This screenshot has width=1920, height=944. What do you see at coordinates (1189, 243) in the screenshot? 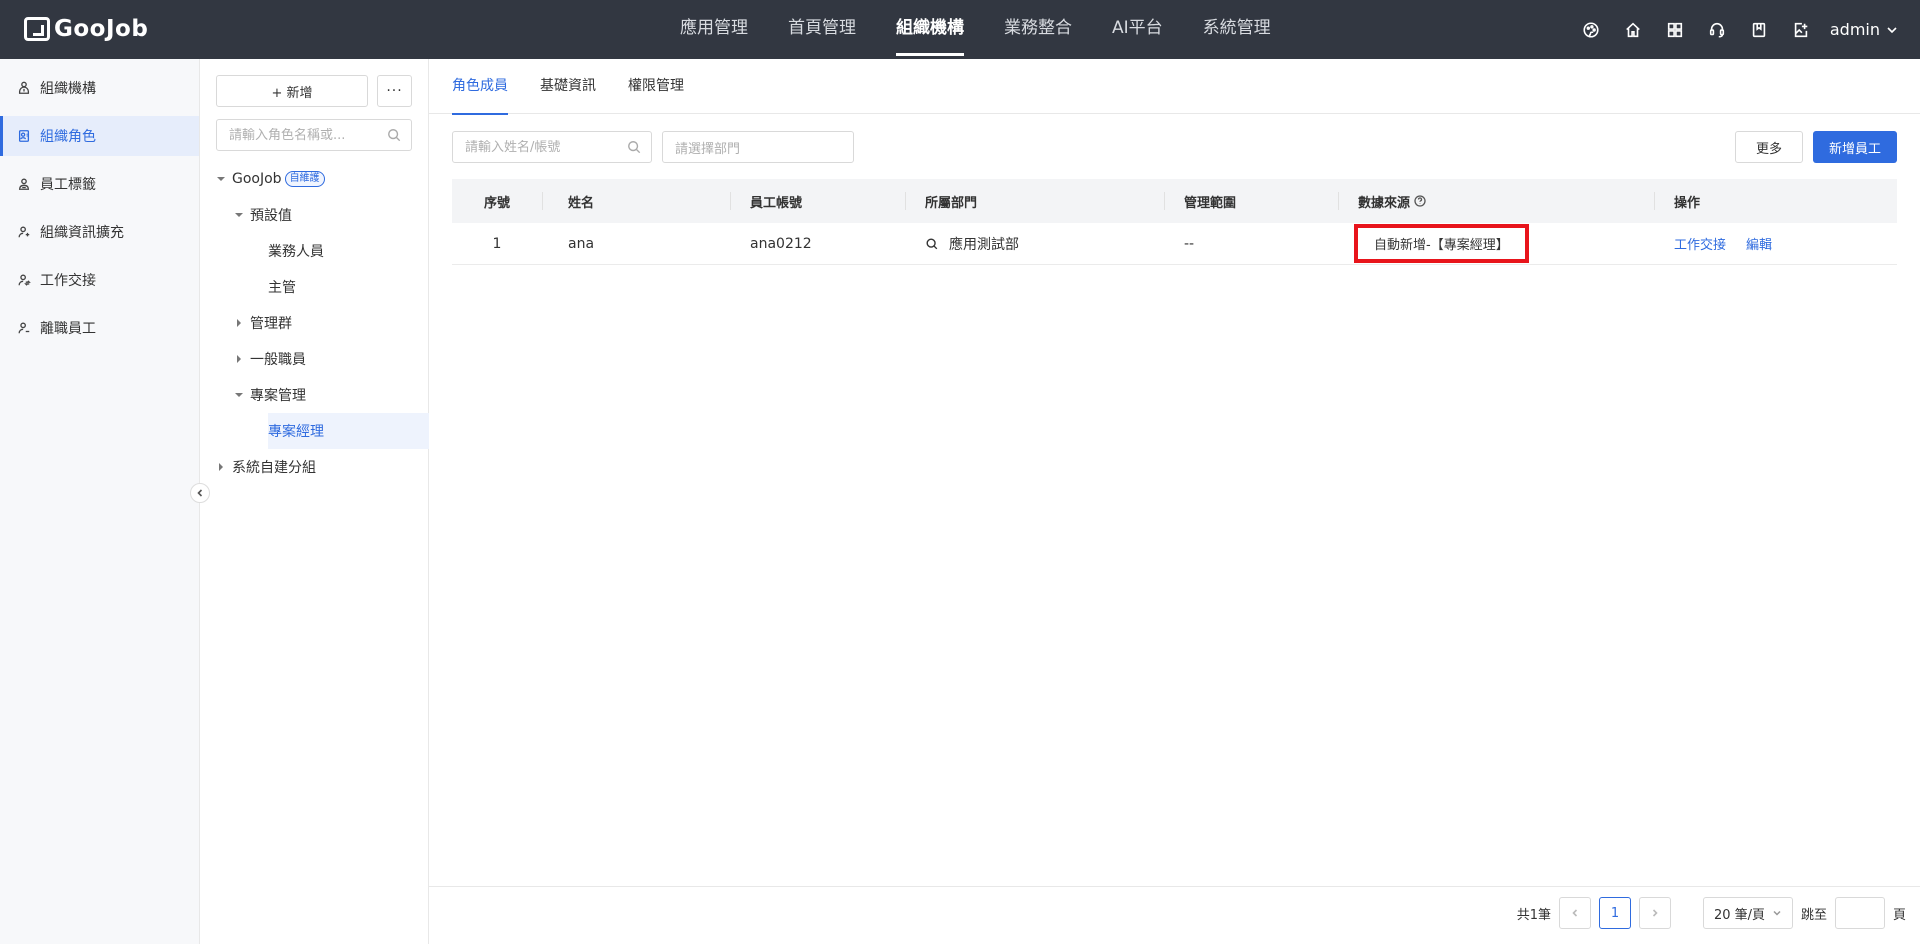
I see `cell-scope: --` at bounding box center [1189, 243].